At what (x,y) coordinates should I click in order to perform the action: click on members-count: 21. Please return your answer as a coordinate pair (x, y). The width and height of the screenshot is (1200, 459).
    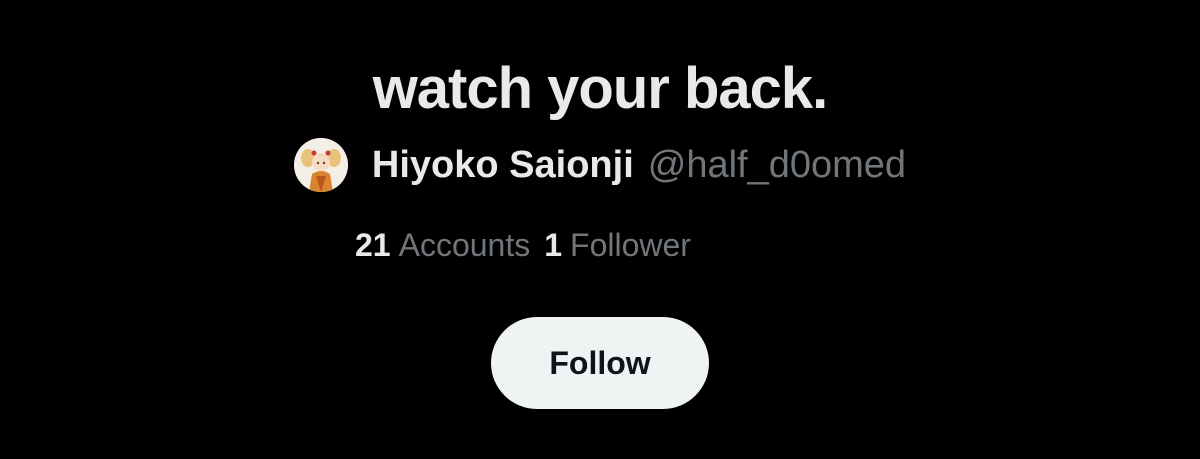
    Looking at the image, I should click on (373, 245).